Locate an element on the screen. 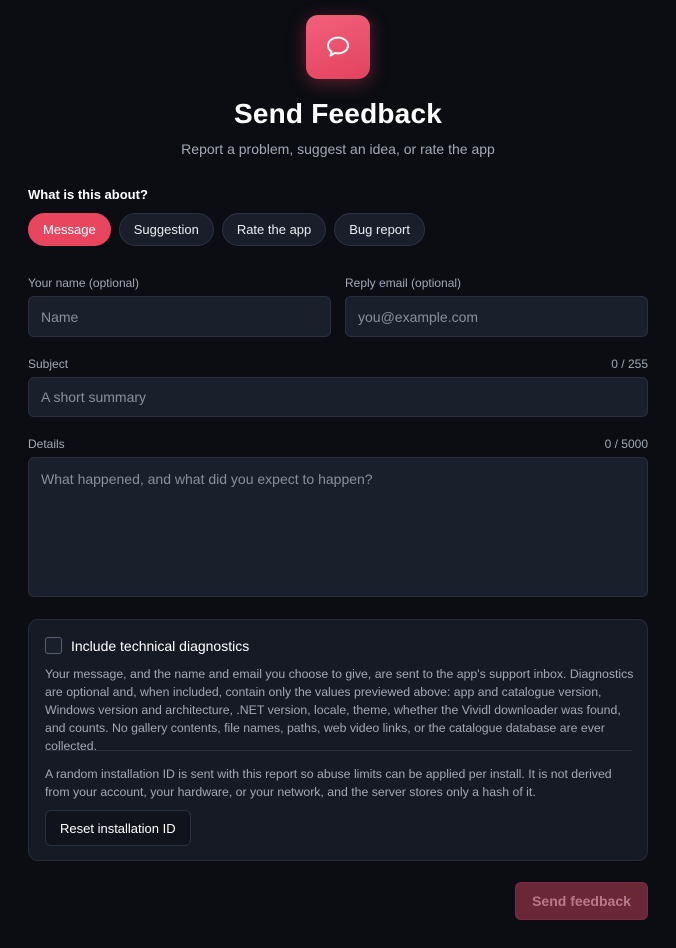 The width and height of the screenshot is (676, 948). send-feedback-button: Send feedback is located at coordinates (581, 901).